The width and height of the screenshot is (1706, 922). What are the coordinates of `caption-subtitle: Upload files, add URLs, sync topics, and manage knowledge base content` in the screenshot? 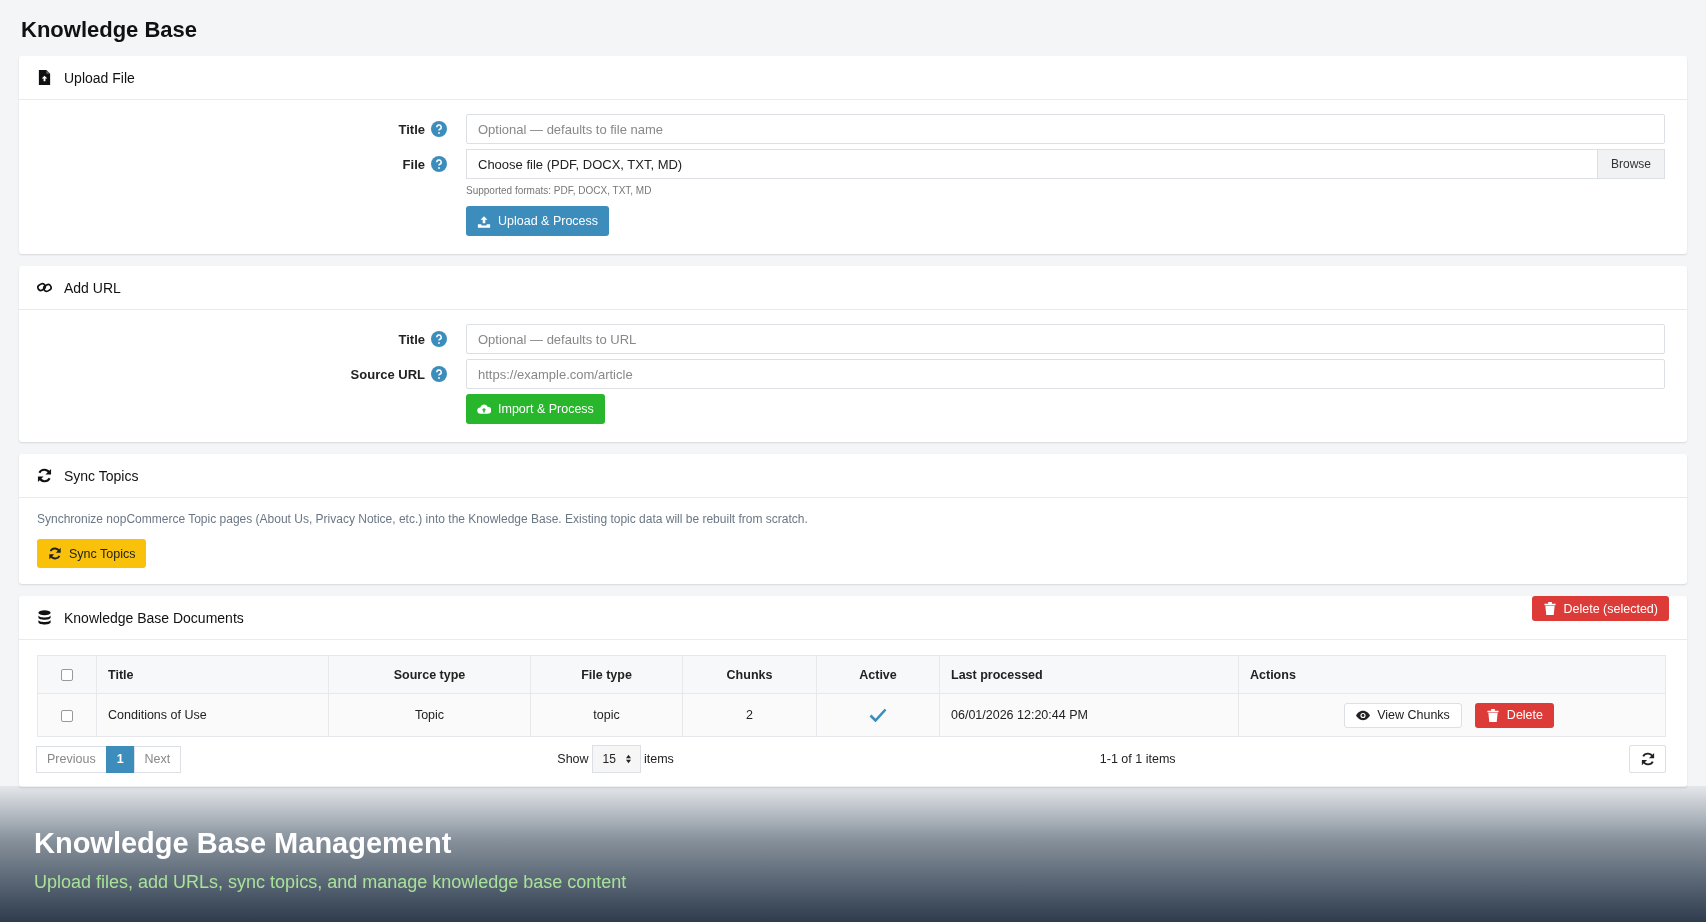 It's located at (331, 882).